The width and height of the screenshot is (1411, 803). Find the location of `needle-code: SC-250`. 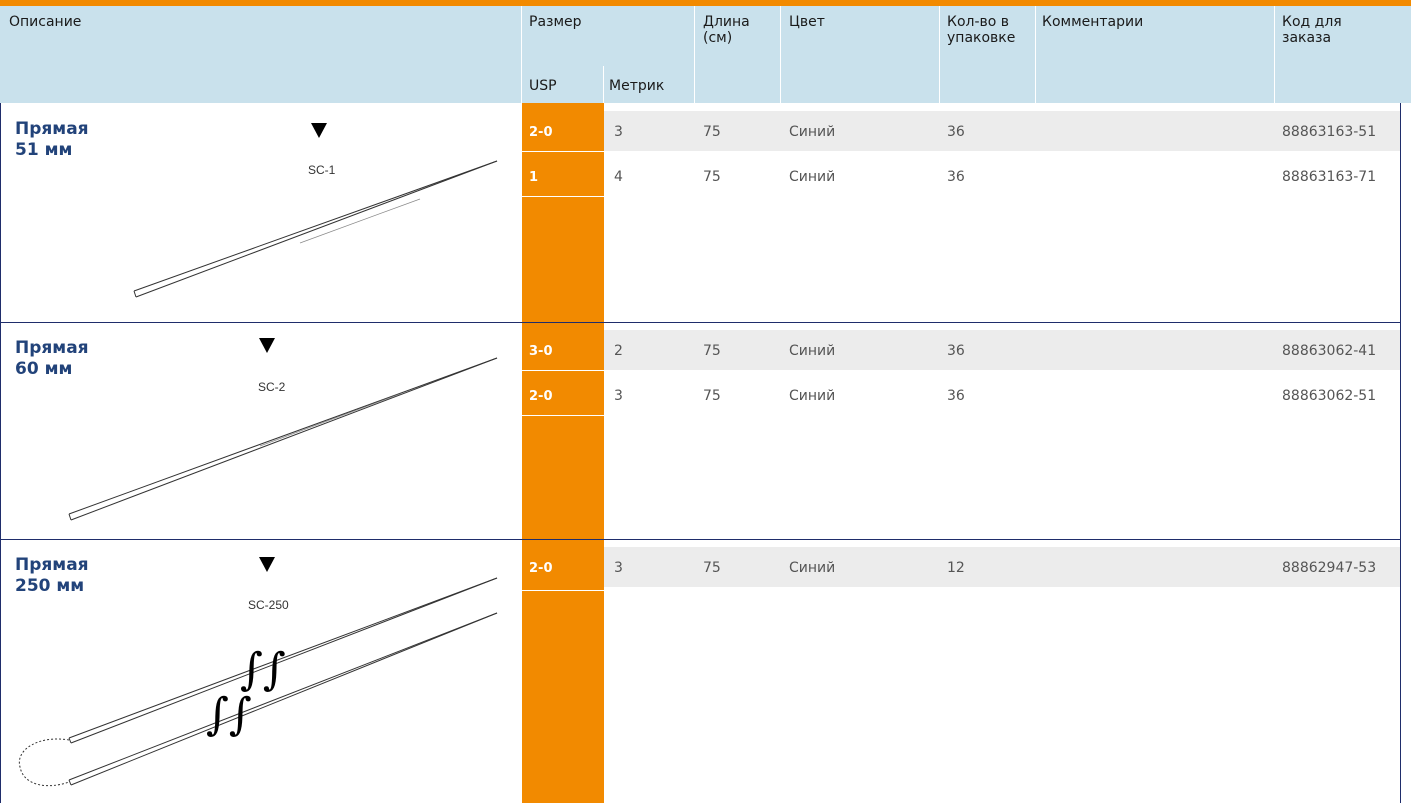

needle-code: SC-250 is located at coordinates (268, 605).